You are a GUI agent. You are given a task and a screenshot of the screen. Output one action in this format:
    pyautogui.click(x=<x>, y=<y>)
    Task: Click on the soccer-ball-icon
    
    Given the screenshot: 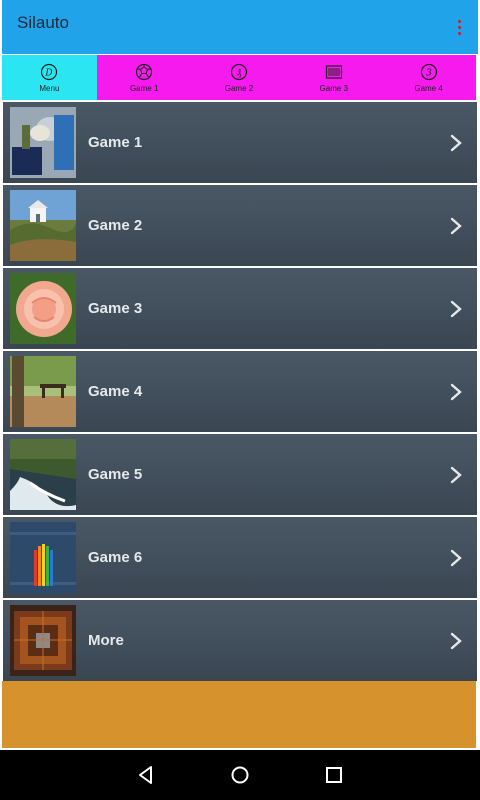 What is the action you would take?
    pyautogui.click(x=144, y=72)
    